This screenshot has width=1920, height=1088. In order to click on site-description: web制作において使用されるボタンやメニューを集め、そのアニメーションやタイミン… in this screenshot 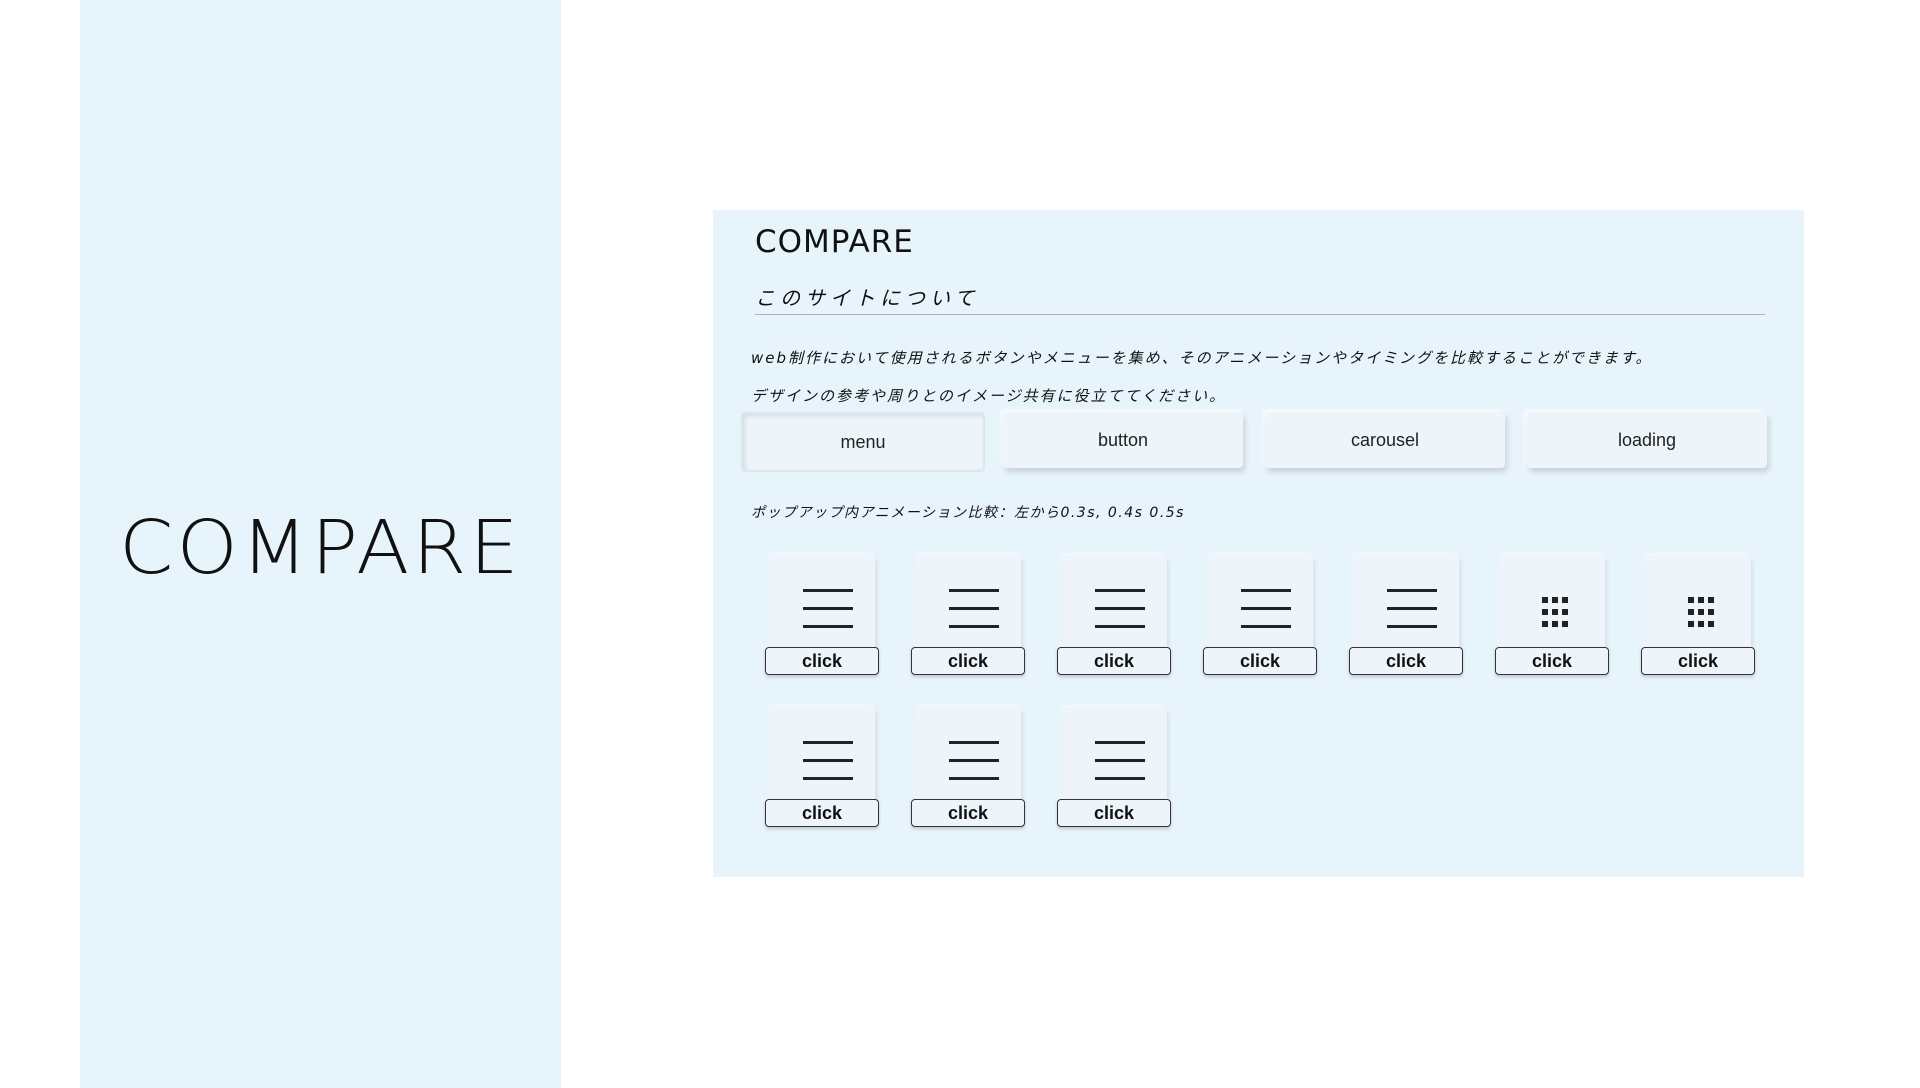, I will do `click(1266, 377)`.